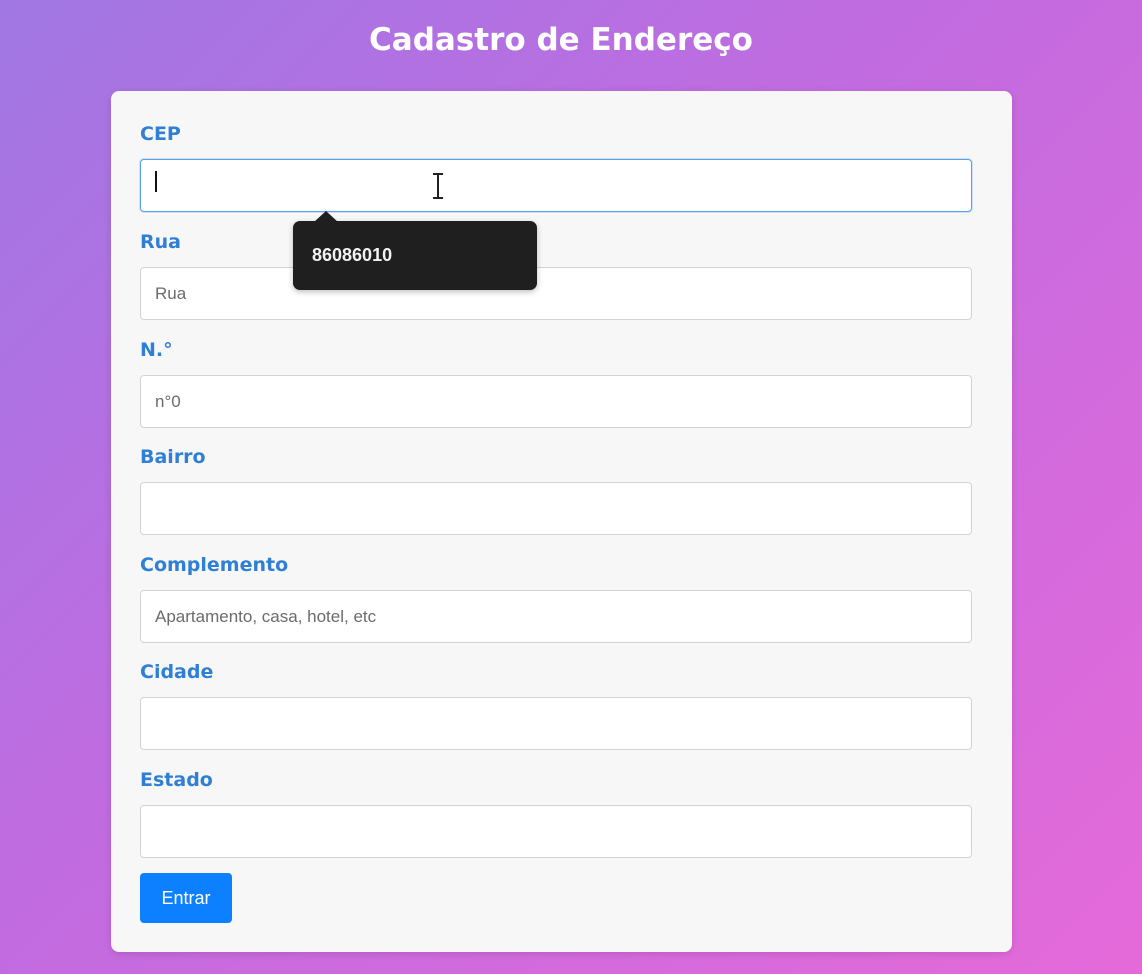 This screenshot has width=1142, height=974. I want to click on page-title: Cadastro de Endereço, so click(561, 40).